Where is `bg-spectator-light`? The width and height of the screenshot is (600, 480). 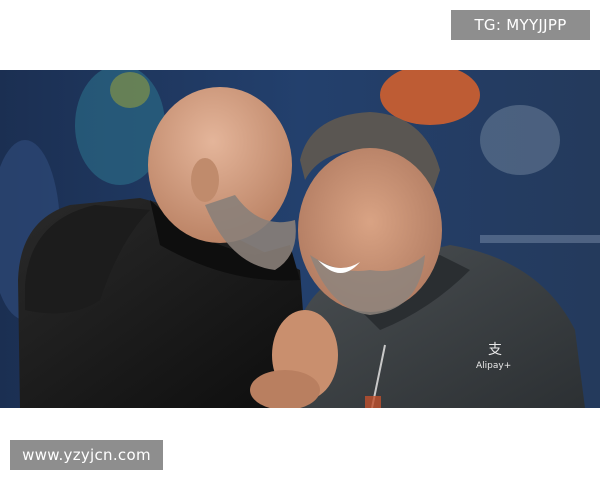
bg-spectator-light is located at coordinates (520, 140).